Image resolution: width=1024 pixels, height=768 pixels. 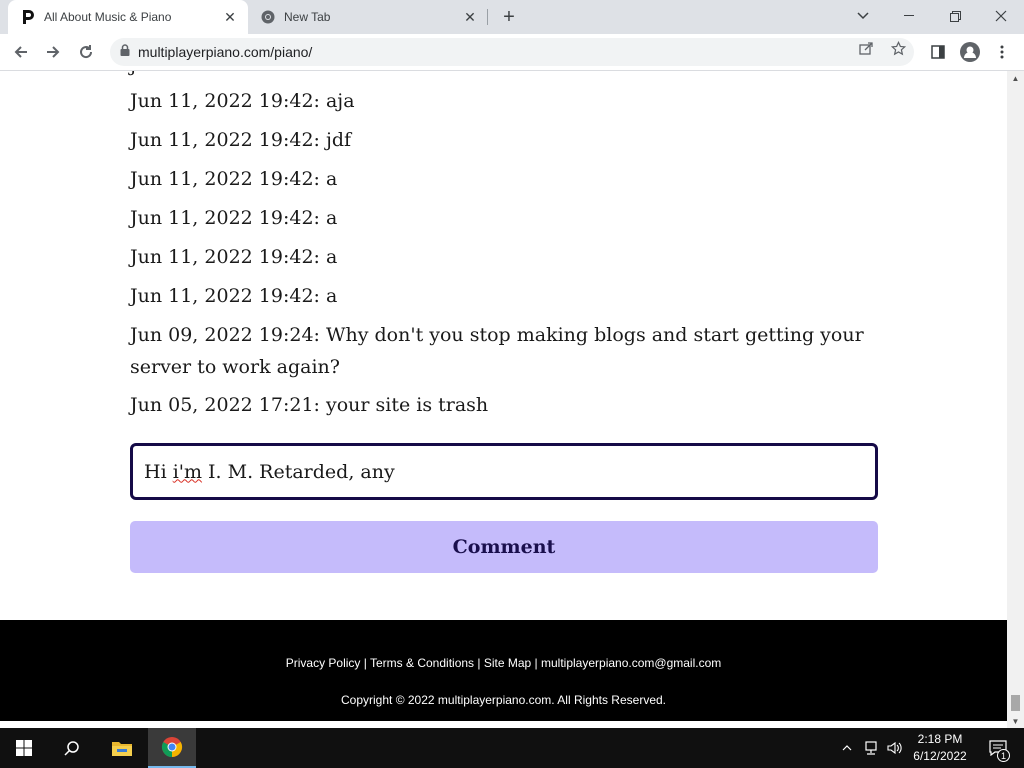 I want to click on minimize-button, so click(x=909, y=16).